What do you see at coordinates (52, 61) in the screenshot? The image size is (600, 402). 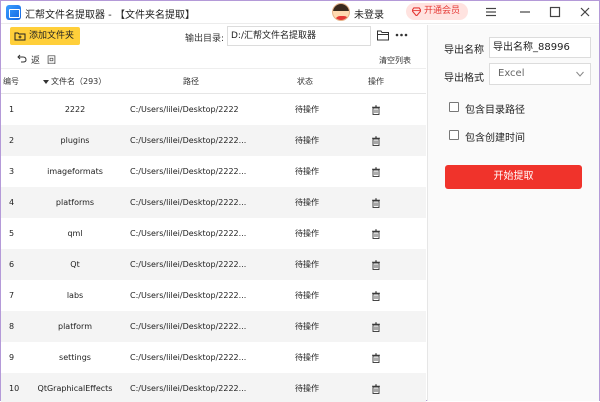 I see `back-label-2: 回` at bounding box center [52, 61].